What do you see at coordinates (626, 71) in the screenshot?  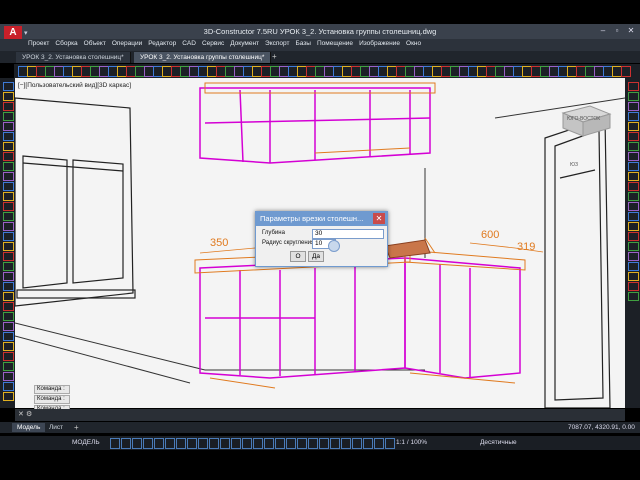 I see `toolbar-tool-icon` at bounding box center [626, 71].